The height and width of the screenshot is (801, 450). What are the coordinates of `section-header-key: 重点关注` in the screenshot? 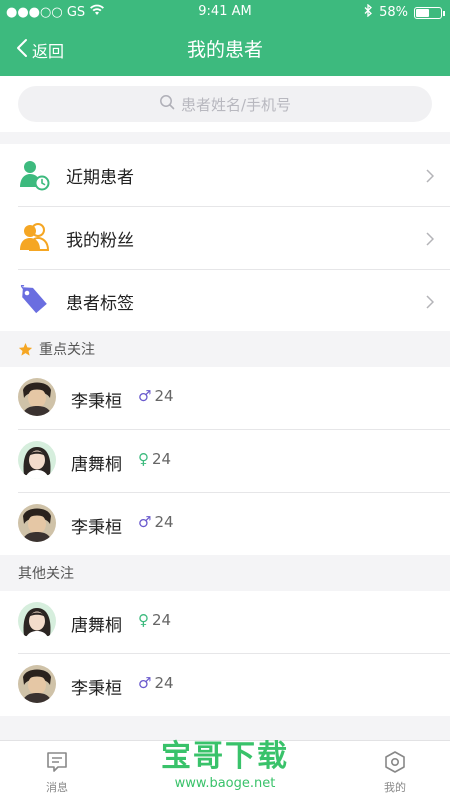 It's located at (225, 349).